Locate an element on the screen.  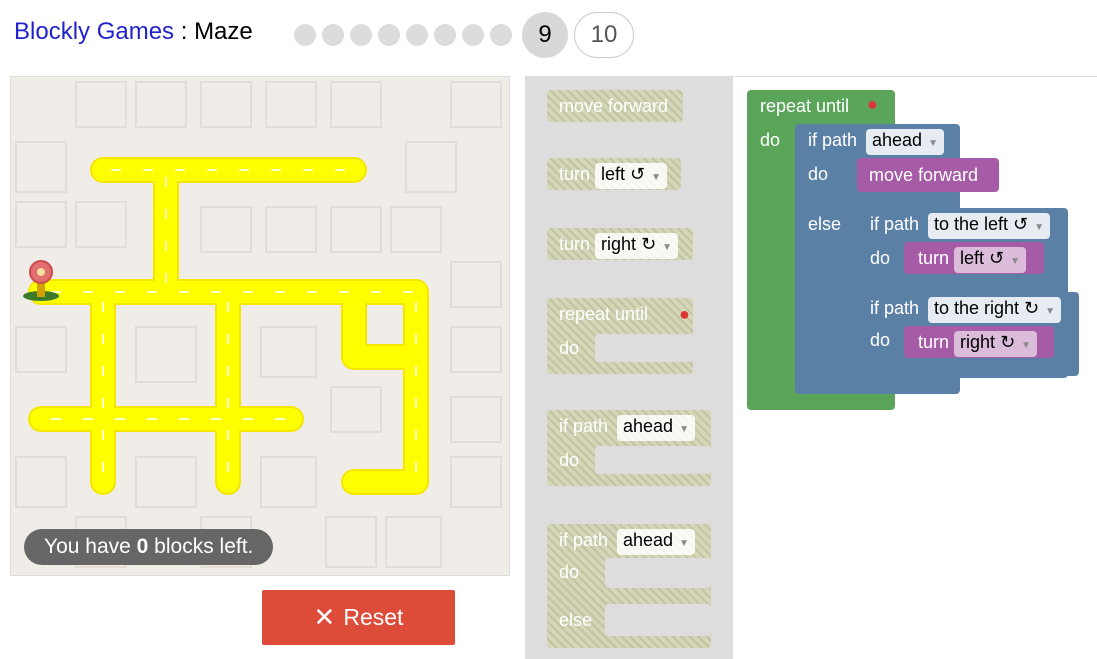
path-dropdown: to the right ↻ ▼ is located at coordinates (995, 310).